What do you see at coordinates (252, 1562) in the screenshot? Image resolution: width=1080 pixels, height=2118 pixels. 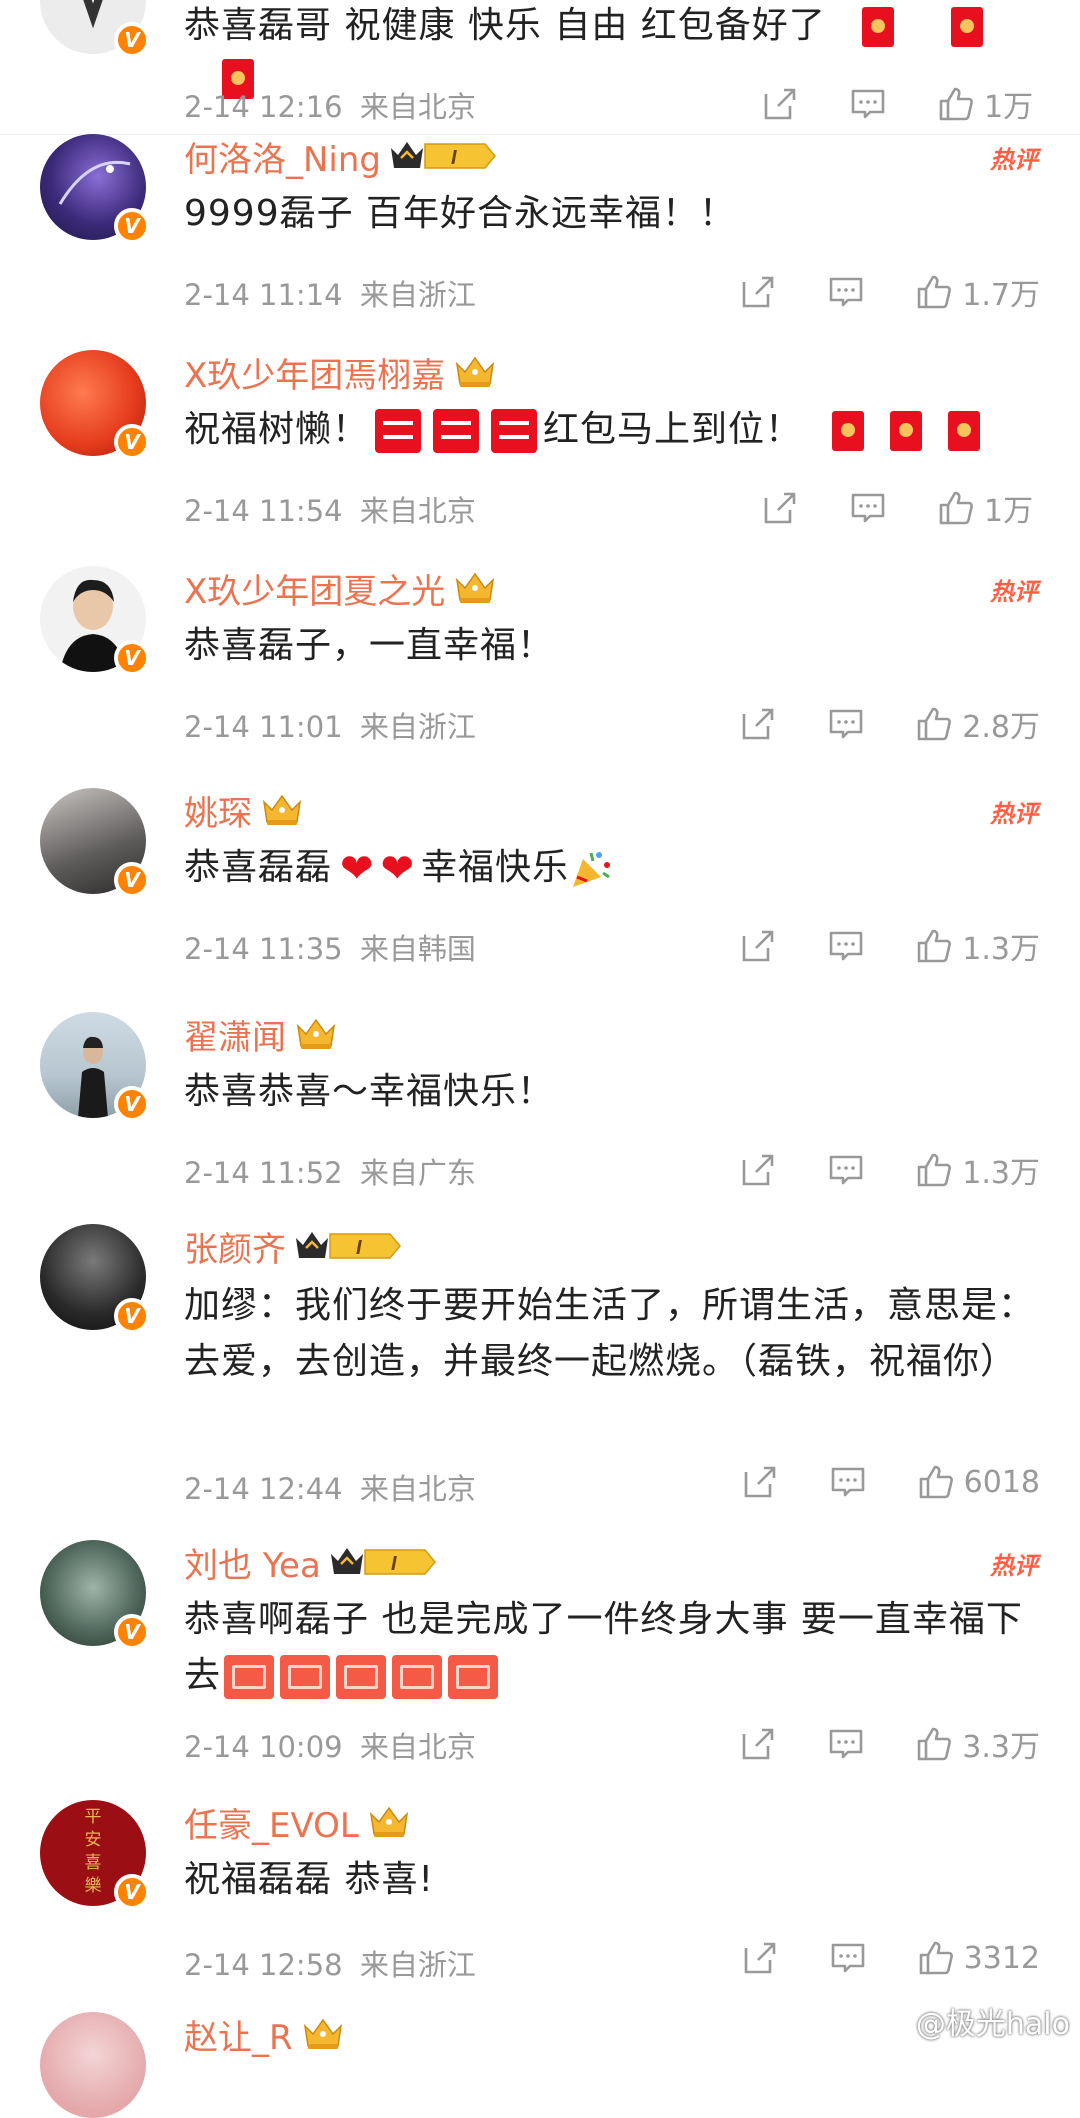 I see `username: 刘也 Yea` at bounding box center [252, 1562].